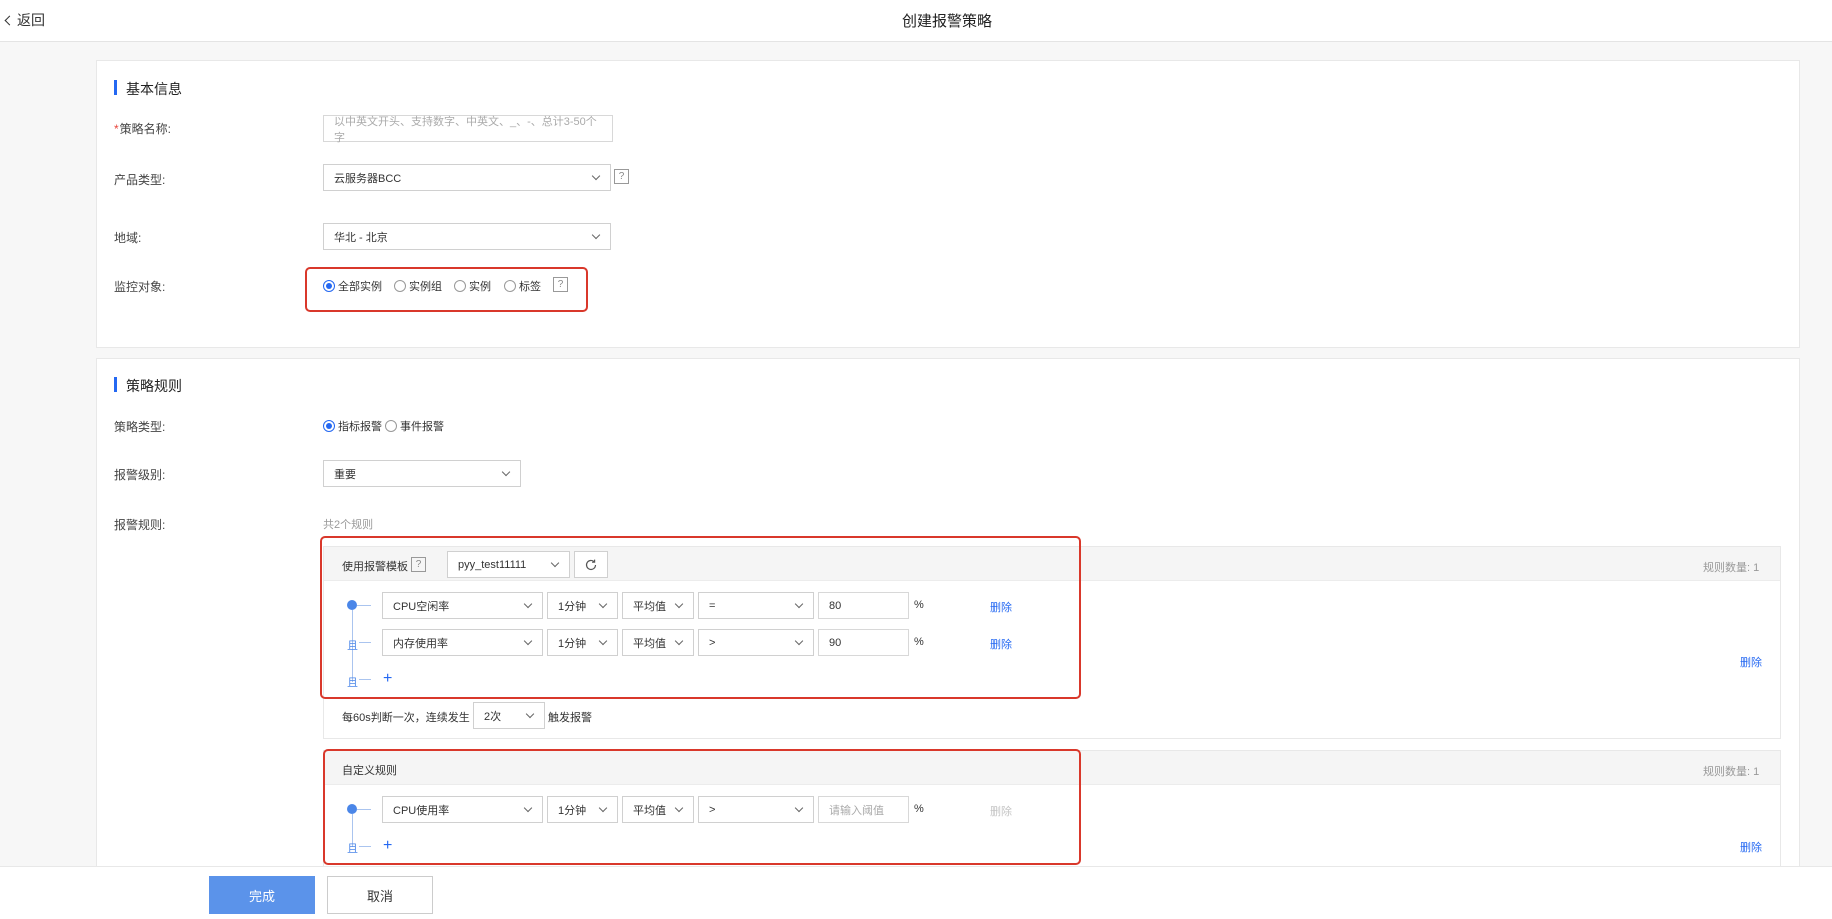 This screenshot has height=919, width=1832. What do you see at coordinates (391, 426) in the screenshot?
I see `radio-unchecked-icon` at bounding box center [391, 426].